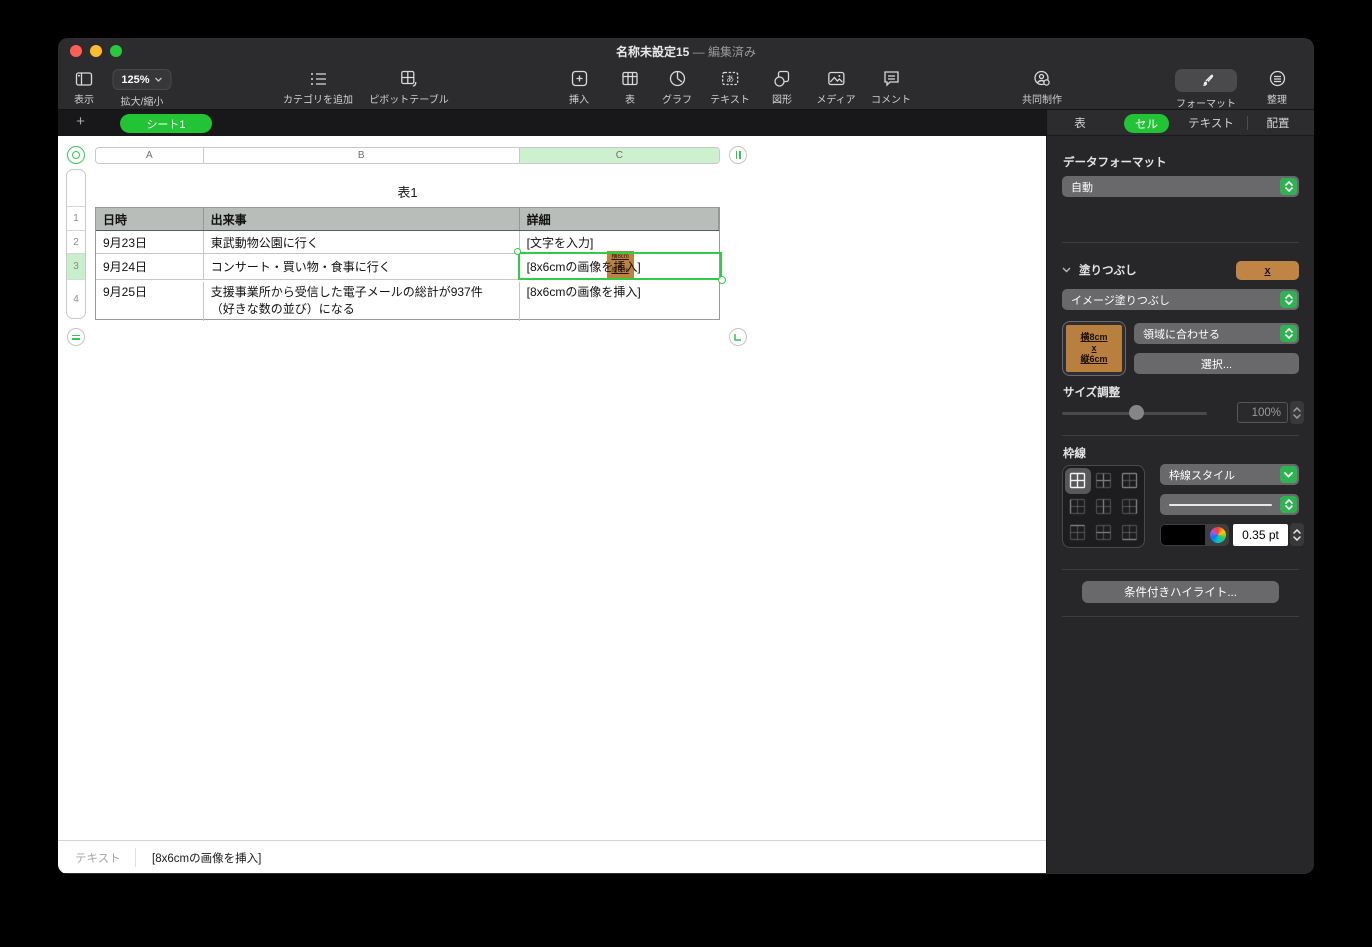 This screenshot has height=947, width=1372. I want to click on insert-button: 挿入, so click(579, 87).